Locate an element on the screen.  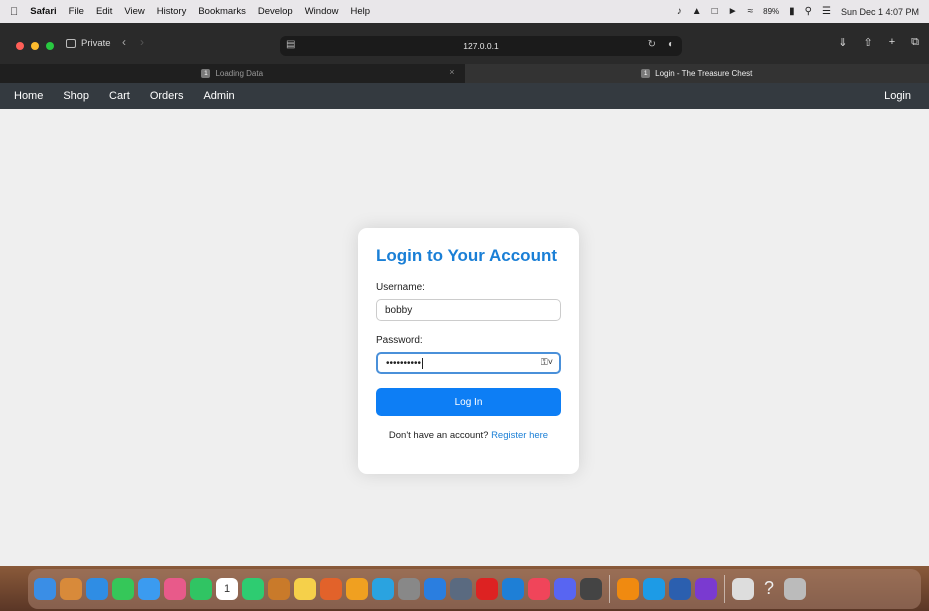
password-input: •••••••••• ⚿˅ is located at coordinates (468, 363).